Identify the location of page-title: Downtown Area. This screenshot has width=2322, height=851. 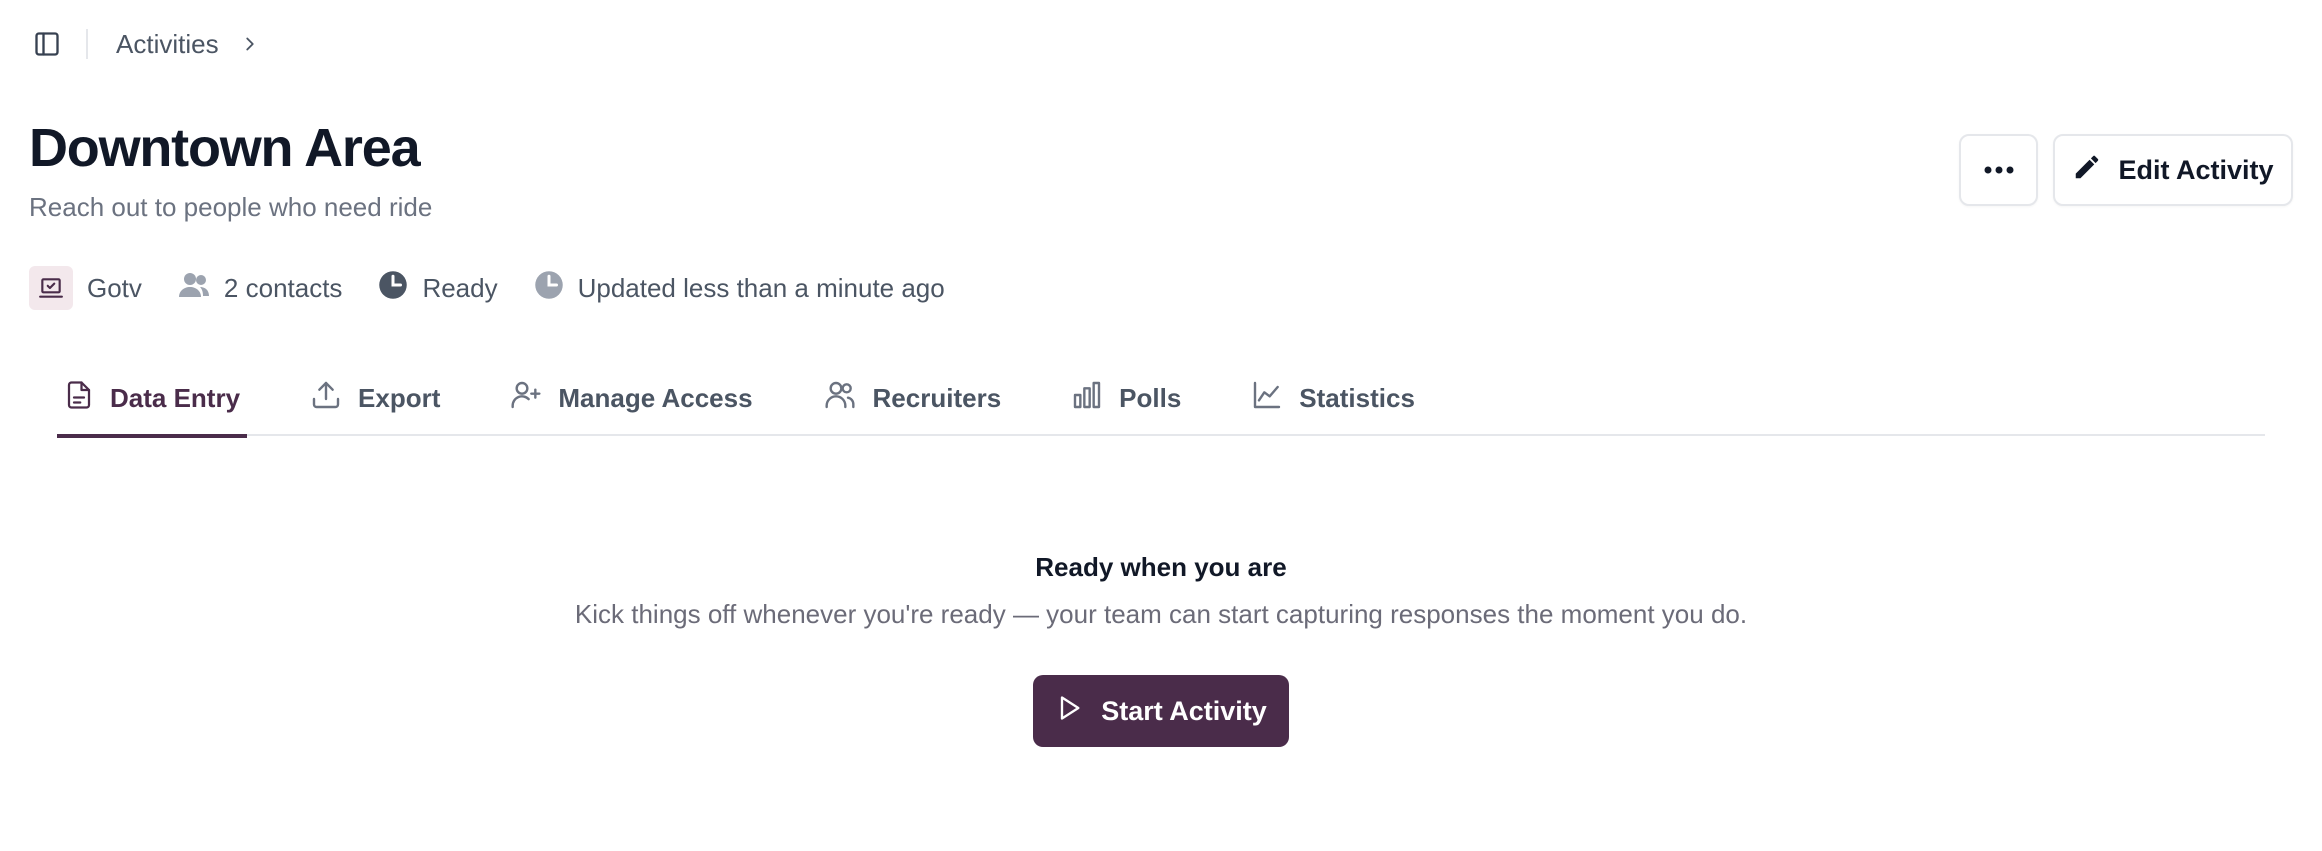
(225, 148).